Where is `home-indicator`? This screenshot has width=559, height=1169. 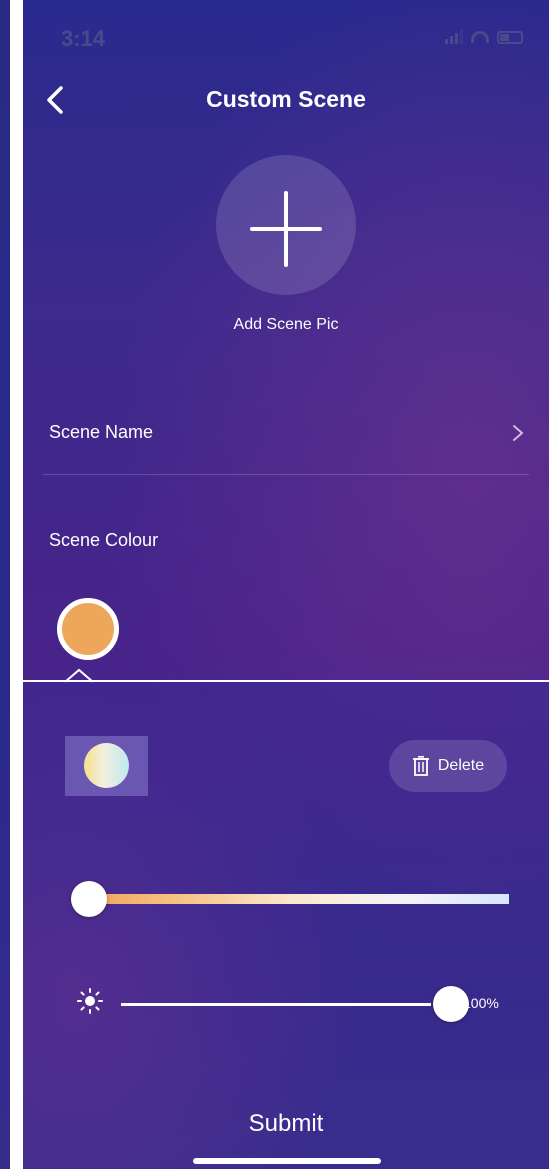
home-indicator is located at coordinates (287, 1161).